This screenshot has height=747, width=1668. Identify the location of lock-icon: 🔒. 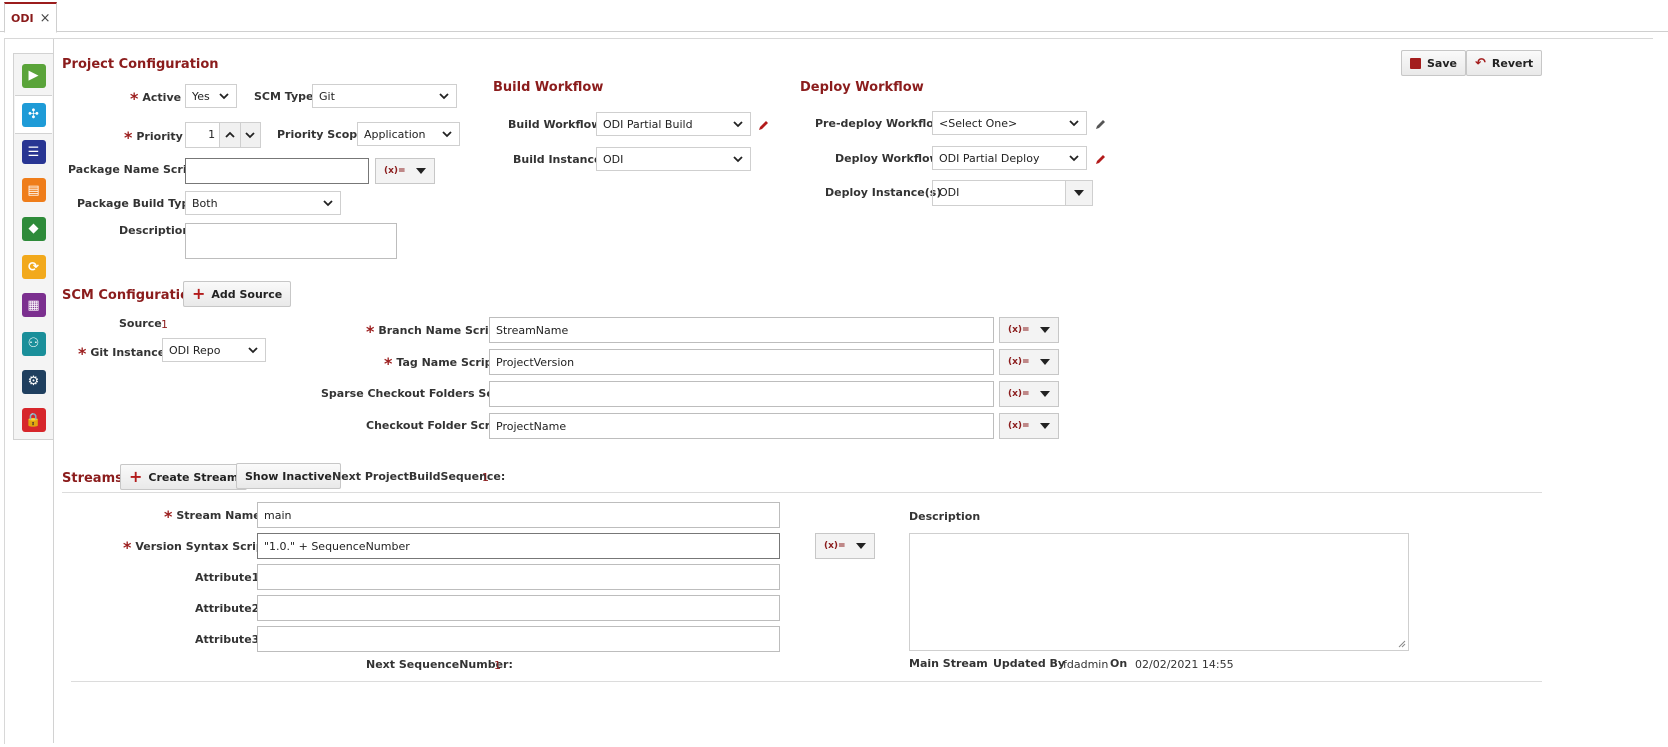
(33, 420).